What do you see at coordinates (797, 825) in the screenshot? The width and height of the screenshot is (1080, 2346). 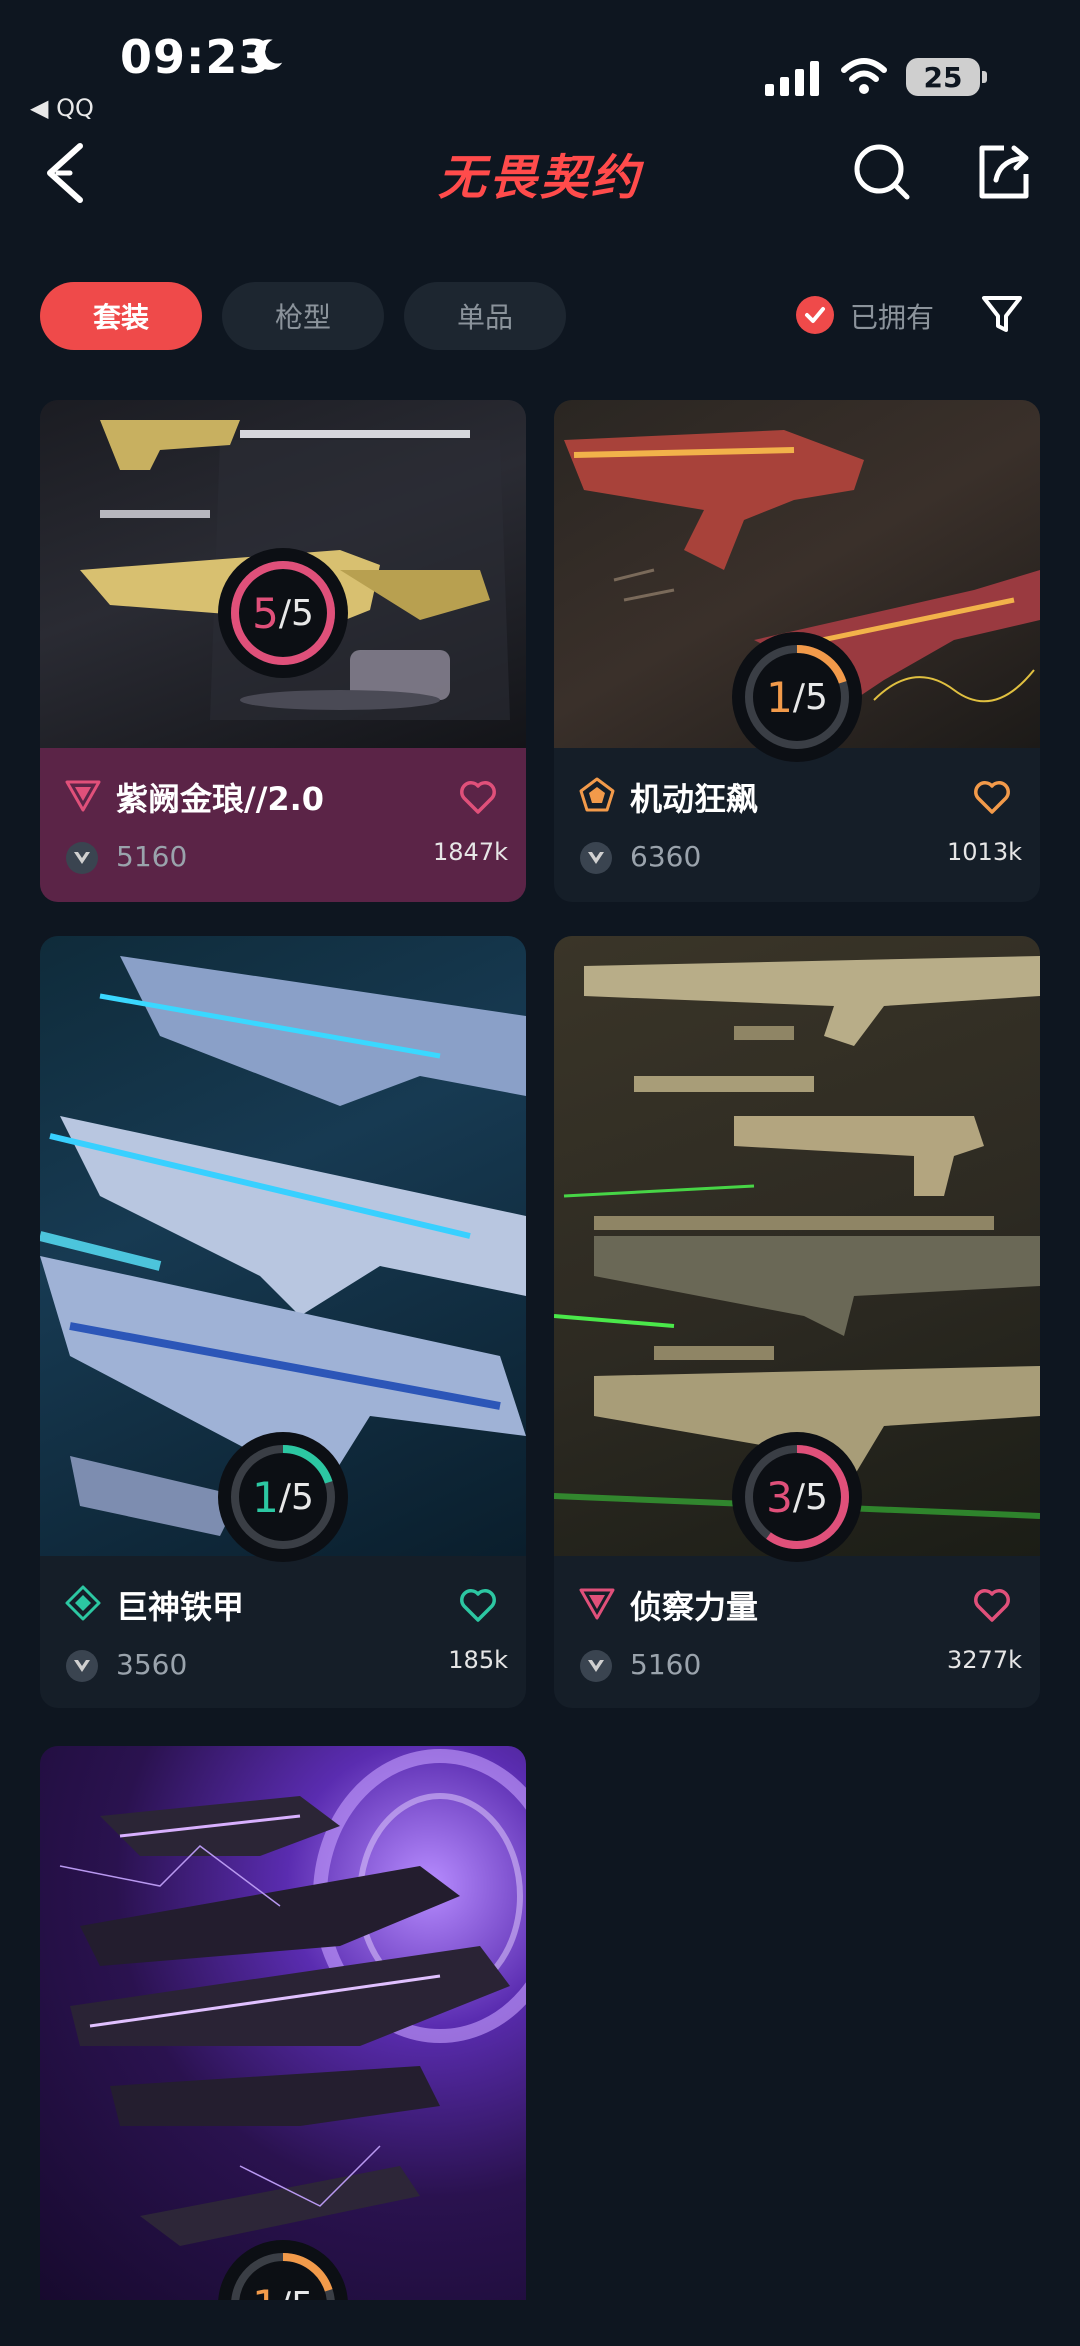 I see `bundle-info: 机动狂飙 6360 1013k` at bounding box center [797, 825].